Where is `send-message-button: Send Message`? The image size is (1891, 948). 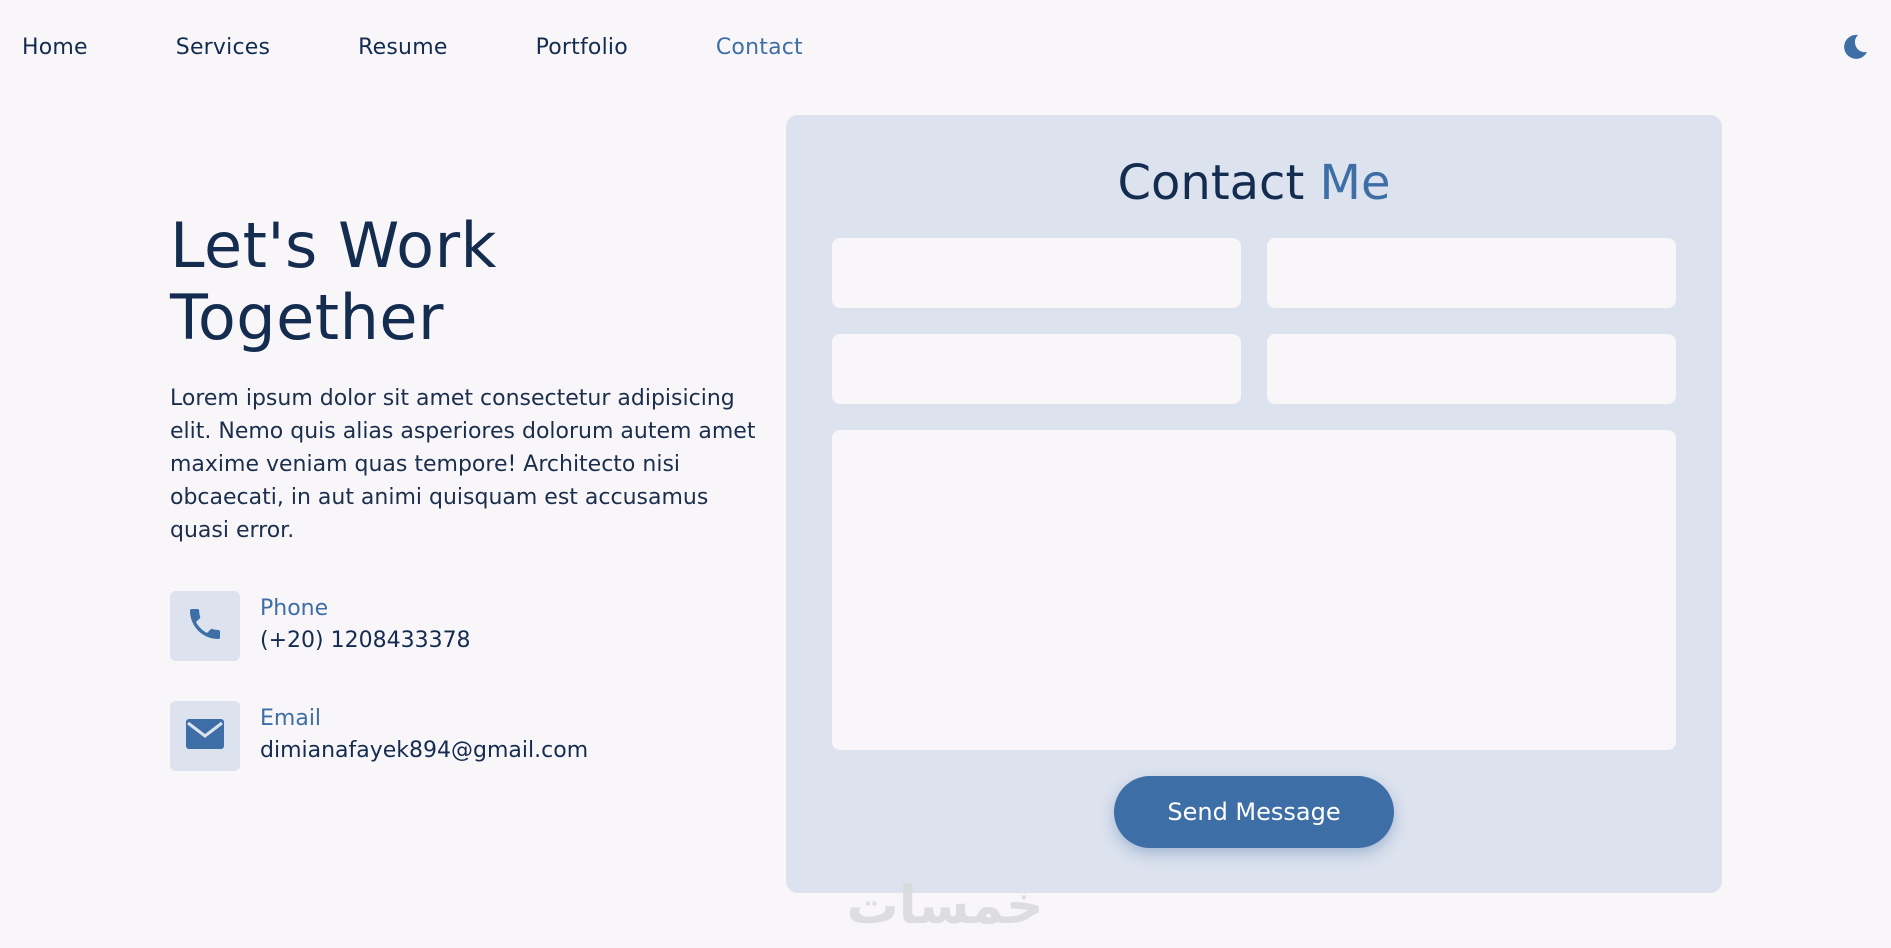
send-message-button: Send Message is located at coordinates (1254, 812).